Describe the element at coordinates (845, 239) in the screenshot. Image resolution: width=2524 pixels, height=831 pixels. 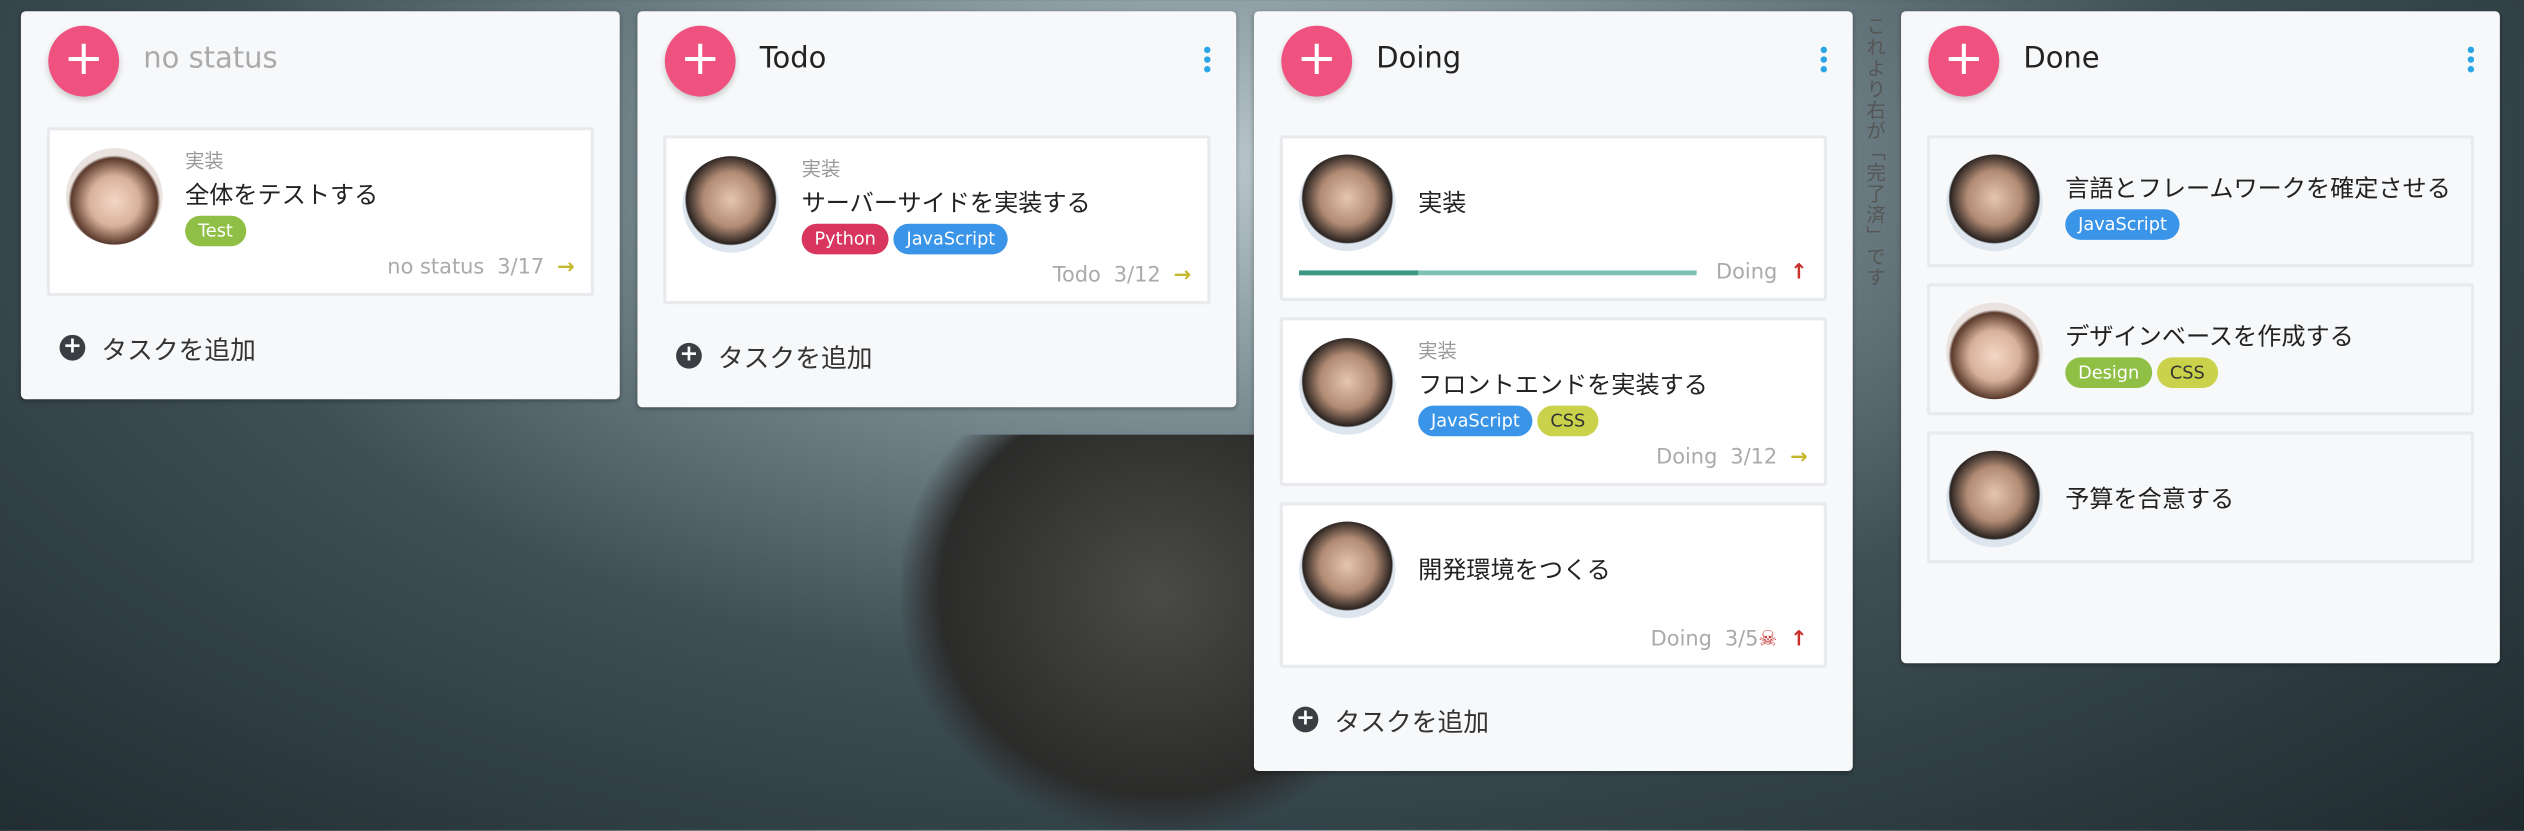
I see `tag: Python` at that location.